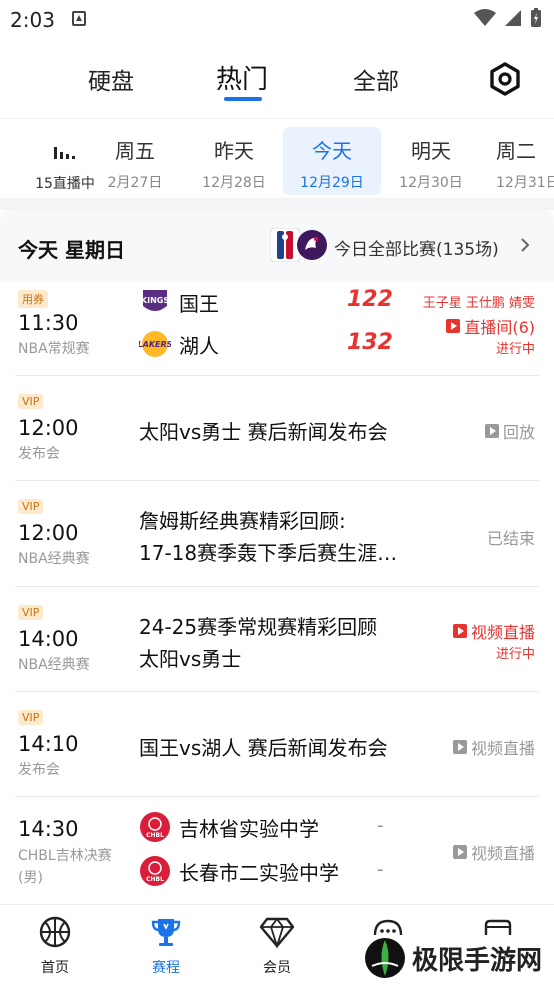 Image resolution: width=554 pixels, height=984 pixels. I want to click on nav-home: 首页, so click(55, 946).